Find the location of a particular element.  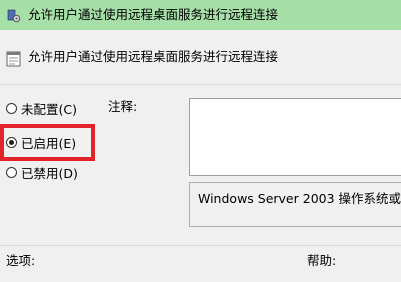

policy-app-icon is located at coordinates (14, 16).